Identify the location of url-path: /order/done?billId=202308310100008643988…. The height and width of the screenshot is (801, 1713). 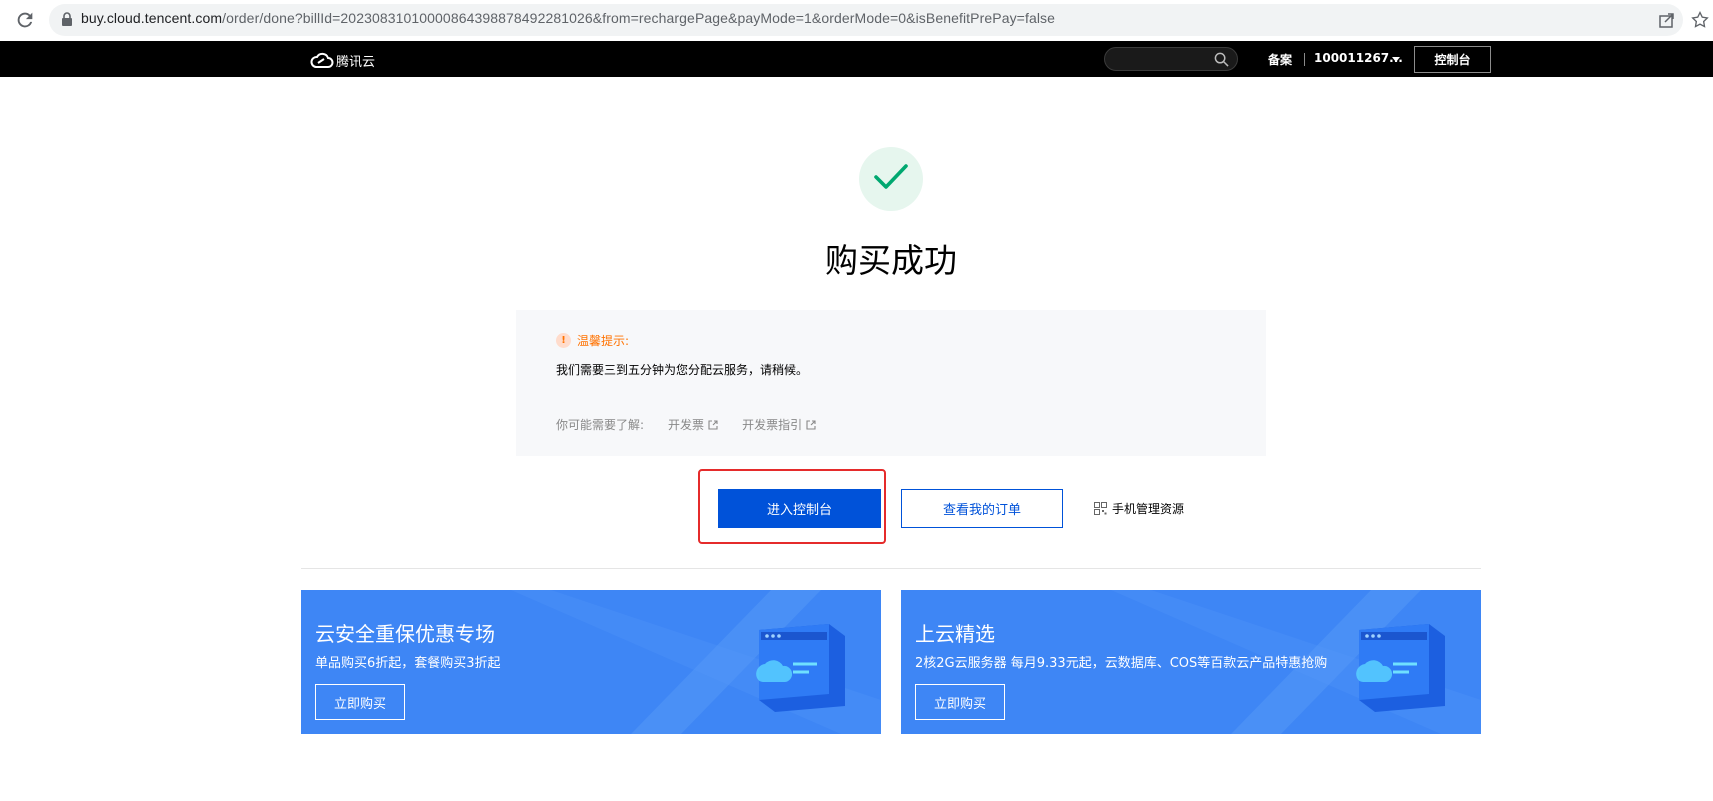
(639, 18).